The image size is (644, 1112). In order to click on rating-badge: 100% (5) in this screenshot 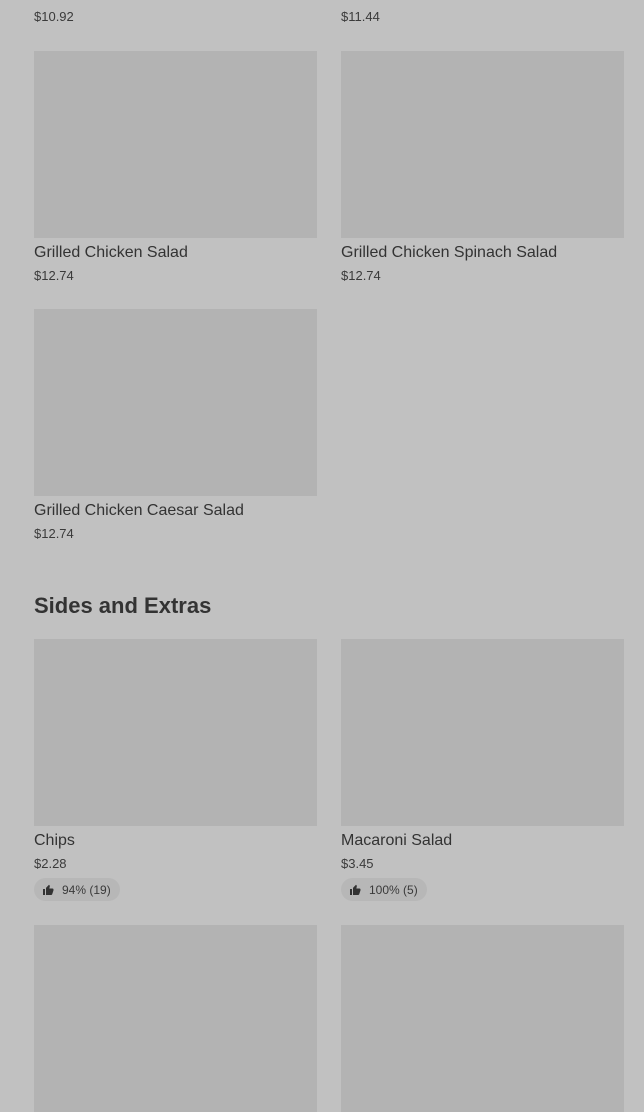, I will do `click(384, 889)`.